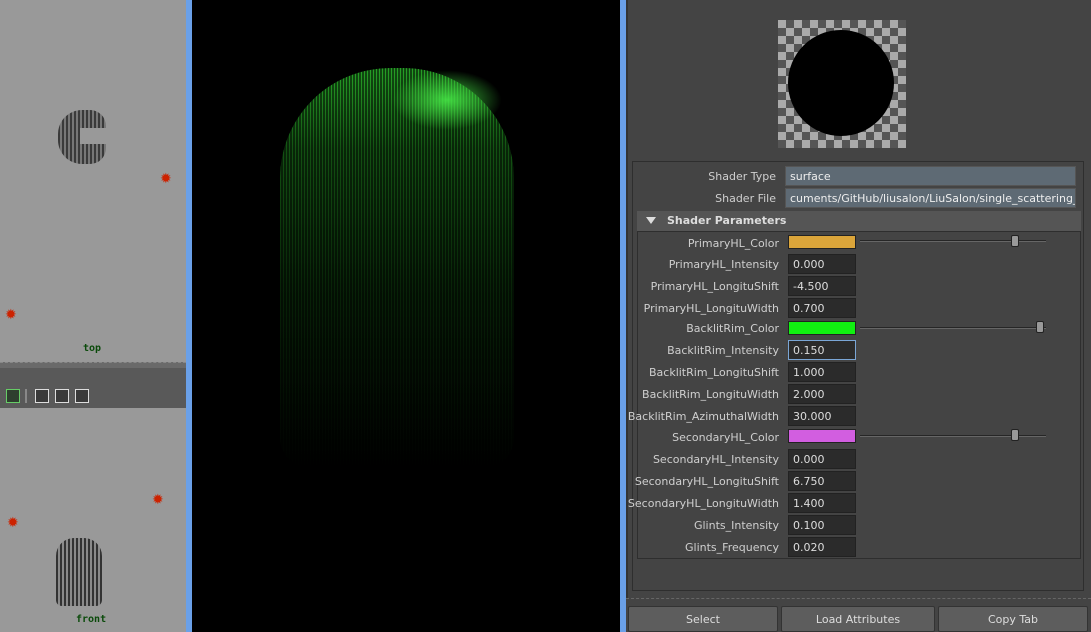 The width and height of the screenshot is (1091, 632). Describe the element at coordinates (703, 619) in the screenshot. I see `select-button: Select` at that location.